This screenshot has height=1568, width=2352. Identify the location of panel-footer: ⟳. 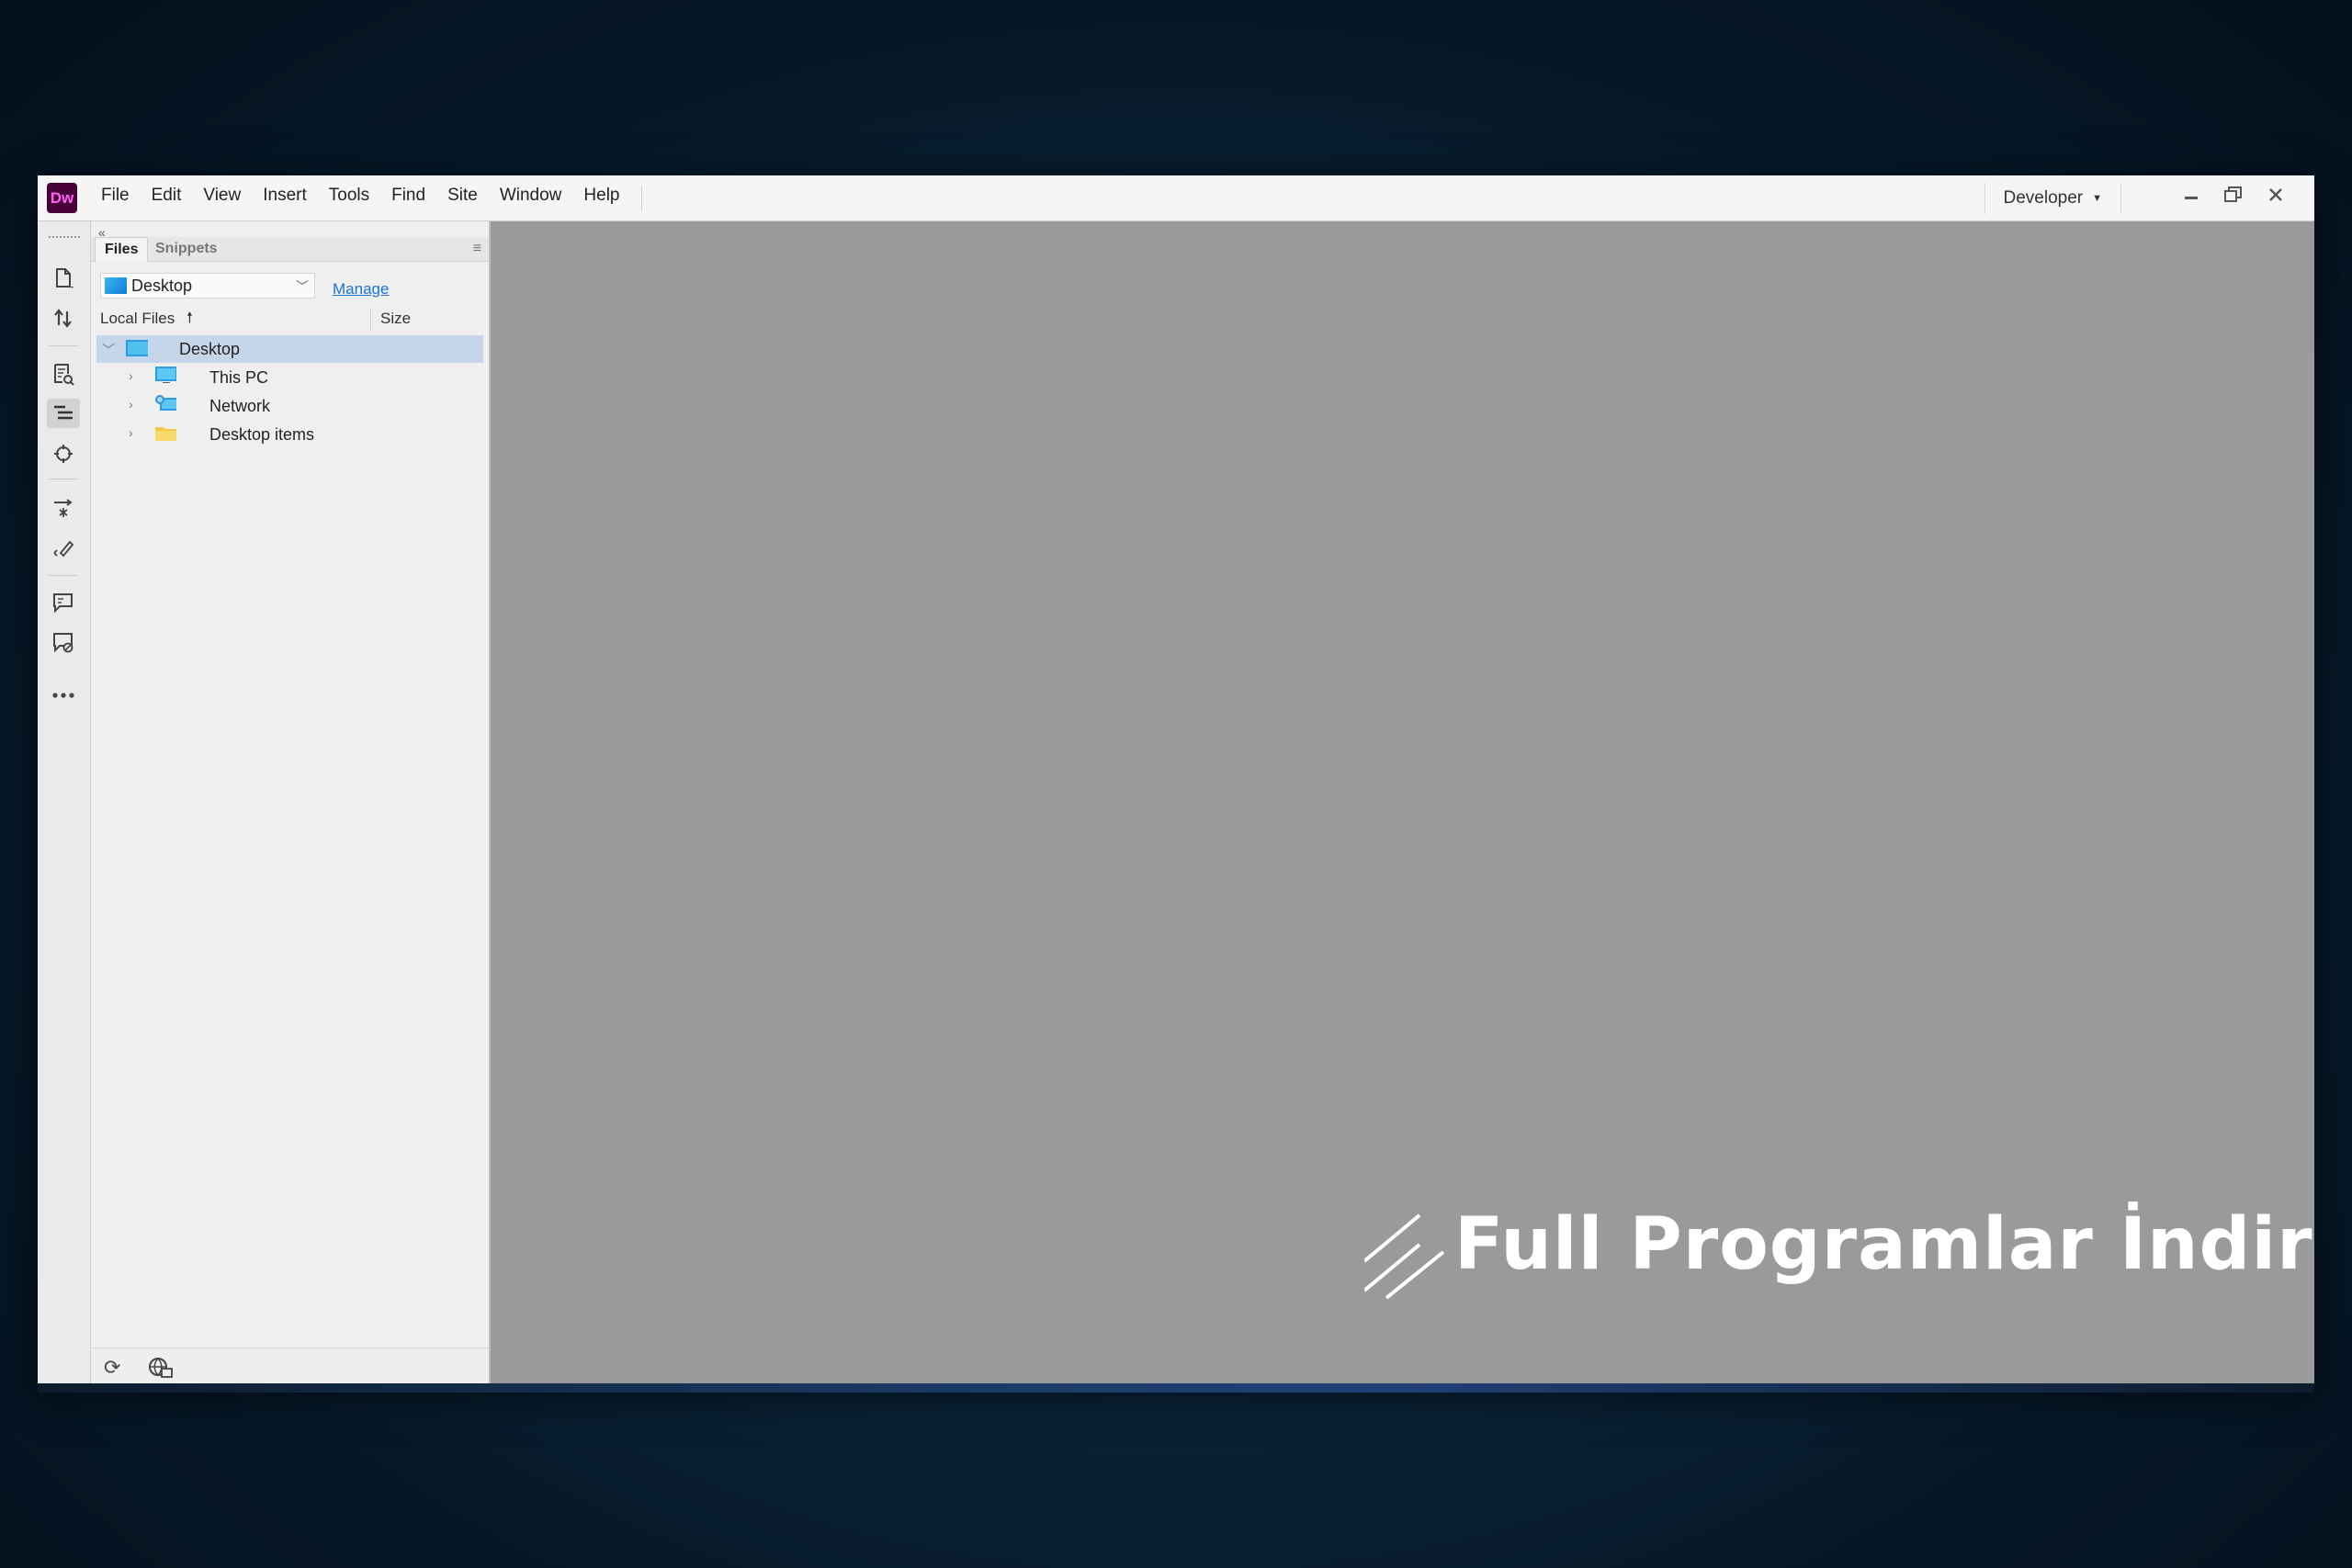
(290, 1366).